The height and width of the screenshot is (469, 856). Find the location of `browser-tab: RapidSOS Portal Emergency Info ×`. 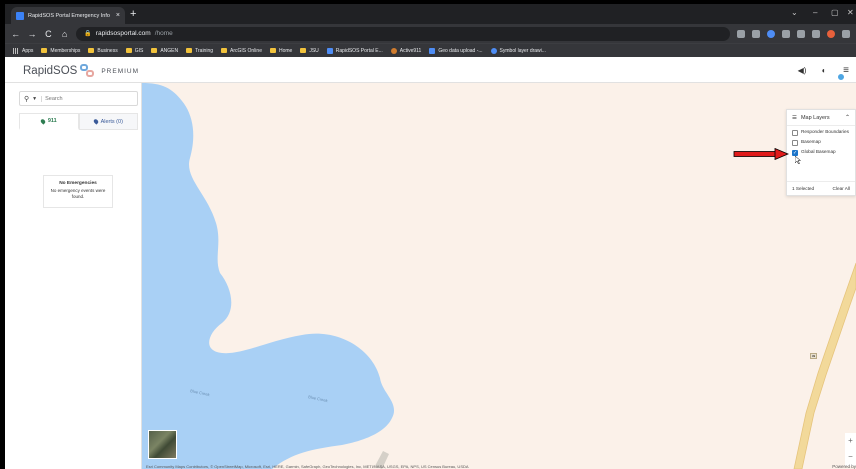

browser-tab: RapidSOS Portal Emergency Info × is located at coordinates (68, 15).